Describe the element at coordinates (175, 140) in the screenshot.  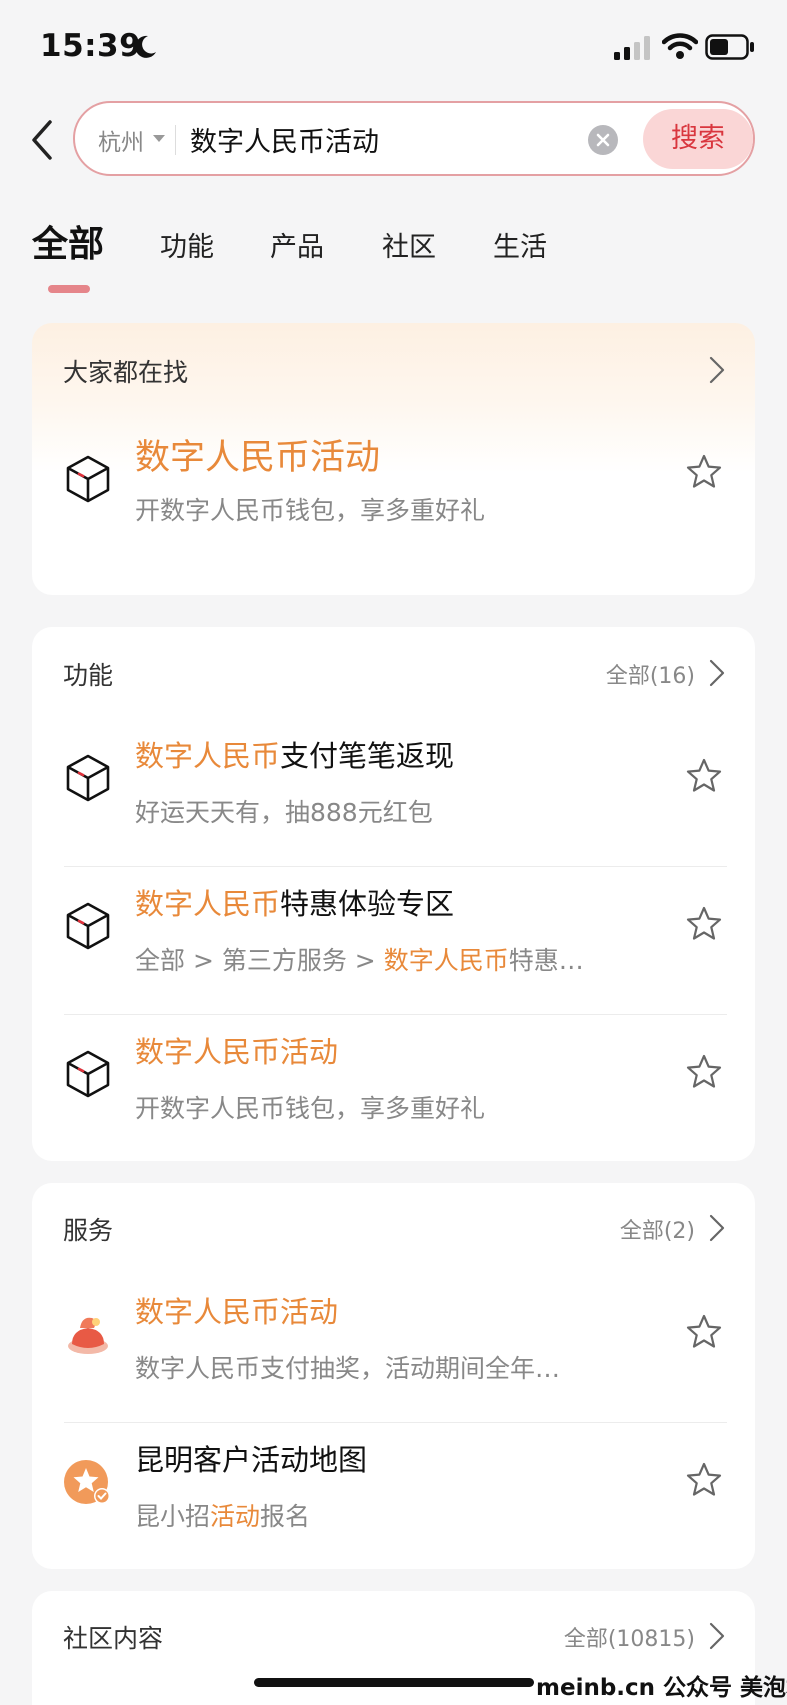
I see `divider` at that location.